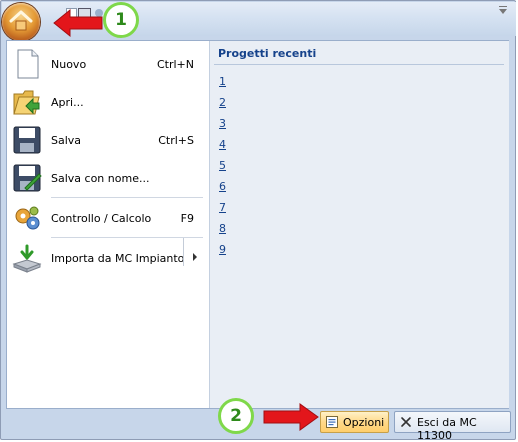  What do you see at coordinates (183, 252) in the screenshot?
I see `submenu-divider` at bounding box center [183, 252].